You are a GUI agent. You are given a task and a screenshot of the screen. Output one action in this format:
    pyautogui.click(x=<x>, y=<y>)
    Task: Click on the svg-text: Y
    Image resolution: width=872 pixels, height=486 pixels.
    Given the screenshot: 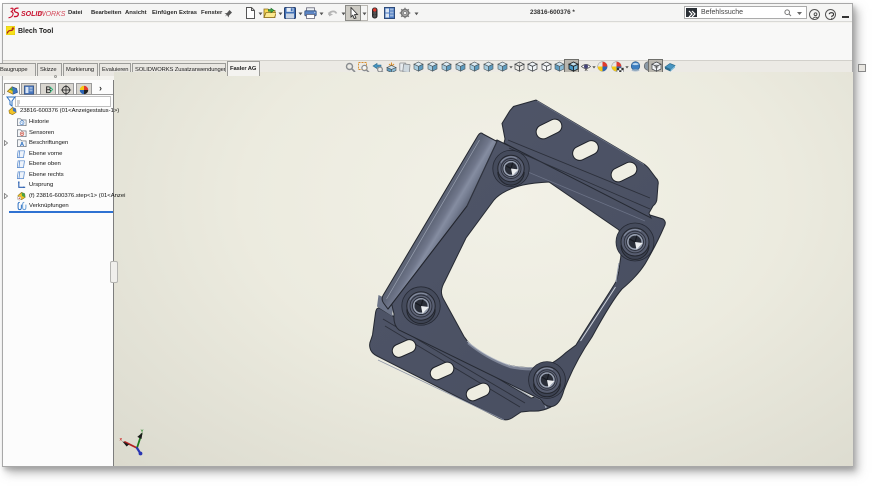 What is the action you would take?
    pyautogui.click(x=142, y=431)
    